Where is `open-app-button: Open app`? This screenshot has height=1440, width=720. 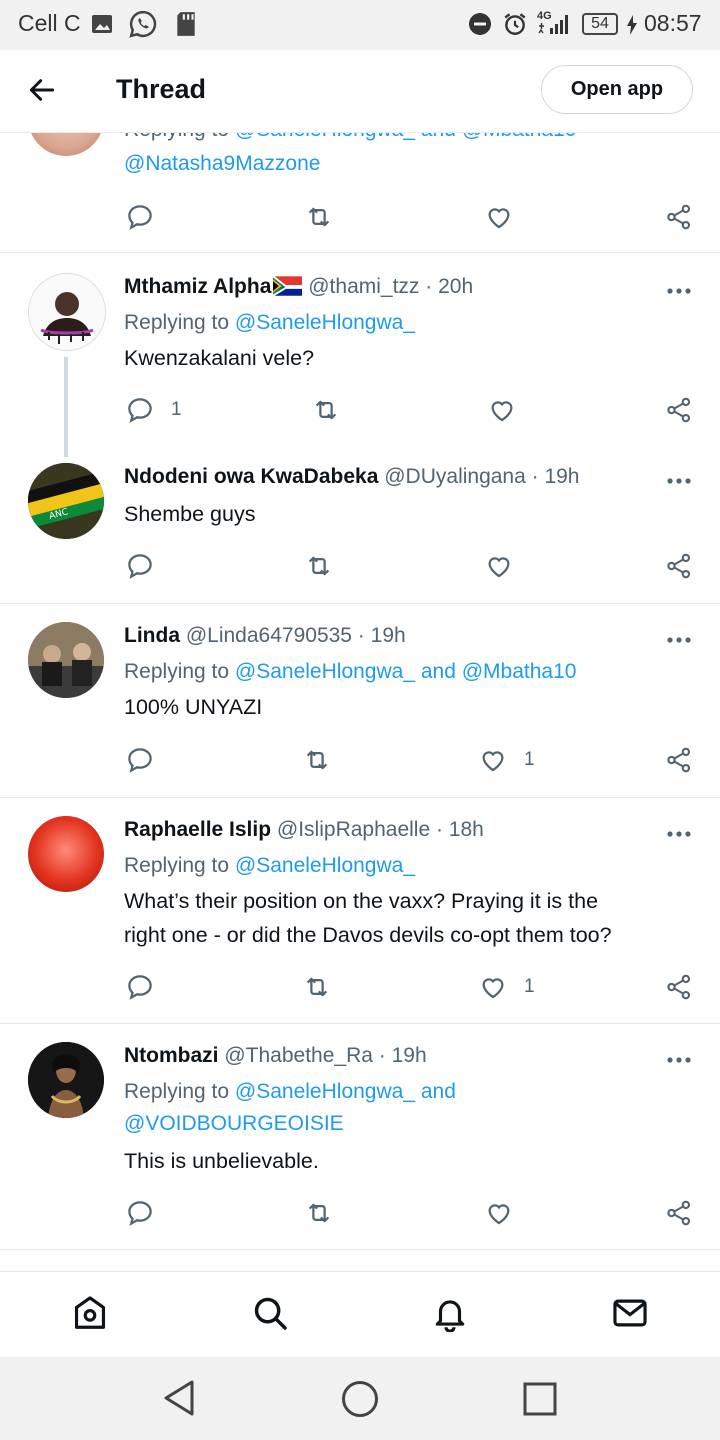 open-app-button: Open app is located at coordinates (617, 89).